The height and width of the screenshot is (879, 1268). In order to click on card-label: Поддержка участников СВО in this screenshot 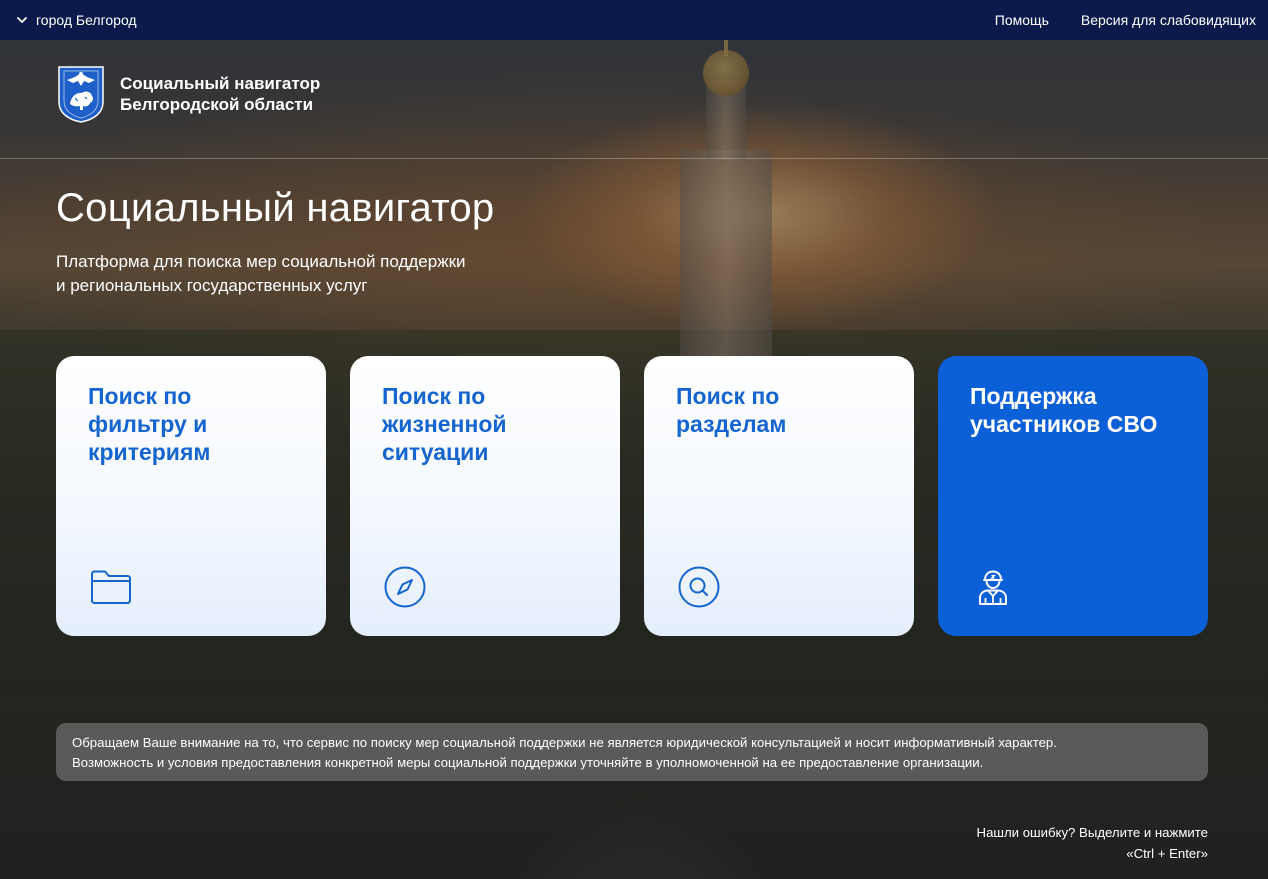, I will do `click(1064, 410)`.